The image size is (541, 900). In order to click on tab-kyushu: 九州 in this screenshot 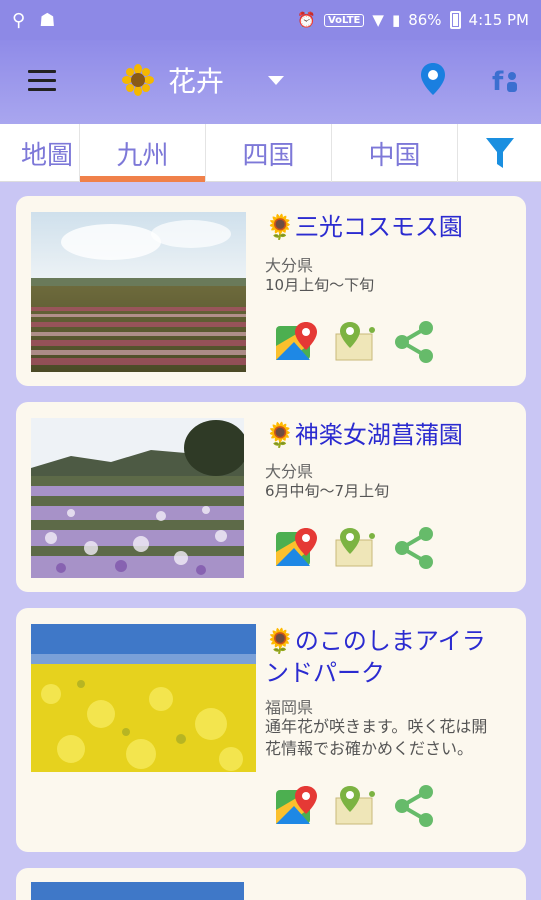, I will do `click(143, 153)`.